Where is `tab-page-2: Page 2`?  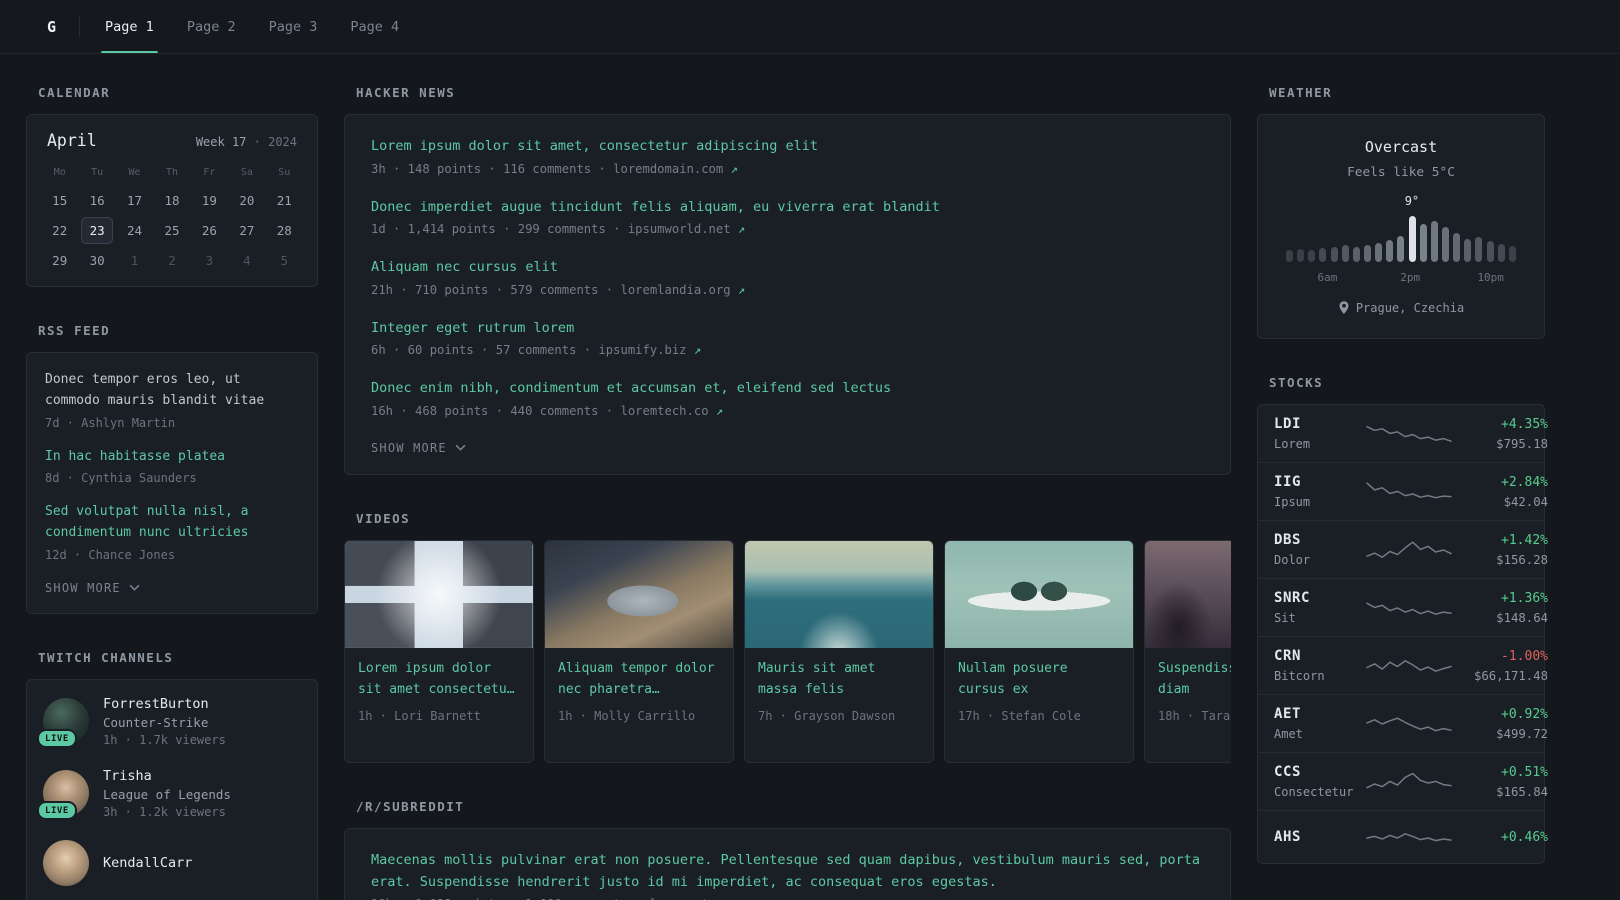 tab-page-2: Page 2 is located at coordinates (211, 26).